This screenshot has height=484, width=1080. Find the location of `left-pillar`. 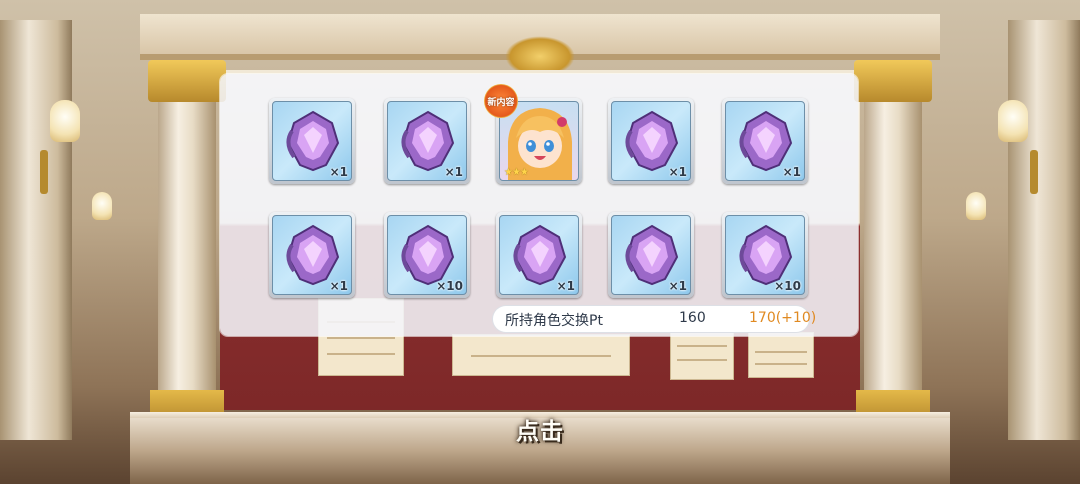

left-pillar is located at coordinates (187, 245).